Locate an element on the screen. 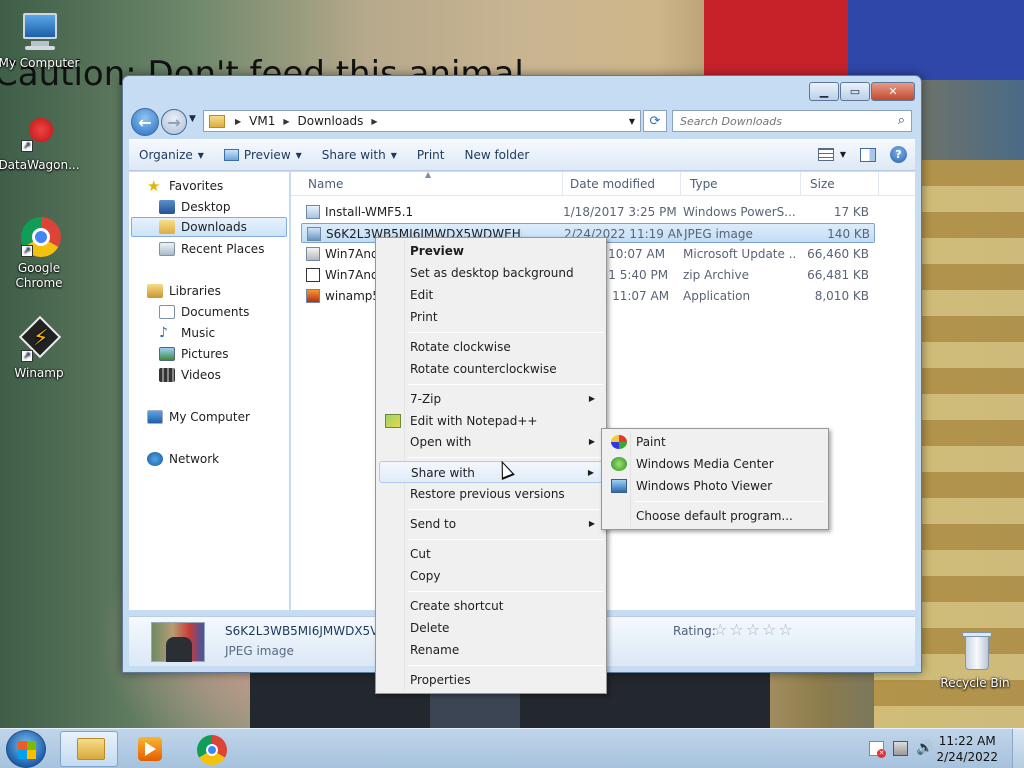  menu-item-restore-previous-versions: Restore previous versions is located at coordinates (491, 494).